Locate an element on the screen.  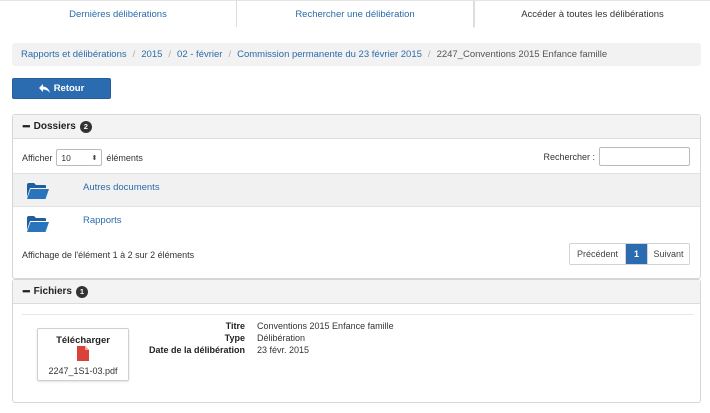
dossiers-title: Dossiers is located at coordinates (54, 126).